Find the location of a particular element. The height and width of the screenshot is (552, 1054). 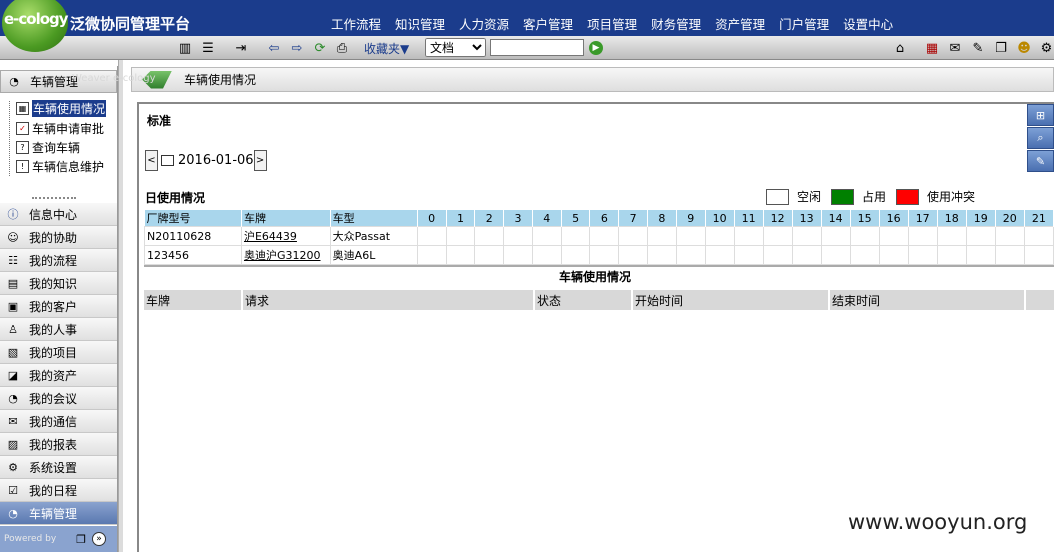

calendar-icon: ▦ is located at coordinates (932, 48).